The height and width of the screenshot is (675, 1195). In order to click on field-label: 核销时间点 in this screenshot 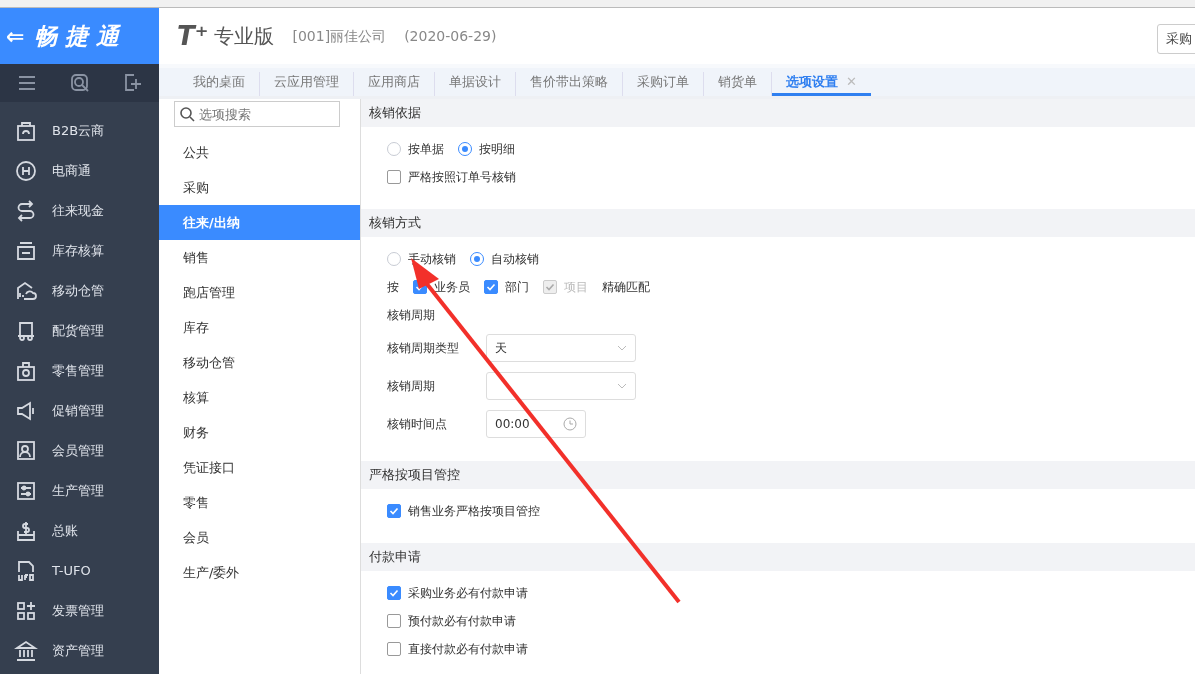, I will do `click(417, 424)`.